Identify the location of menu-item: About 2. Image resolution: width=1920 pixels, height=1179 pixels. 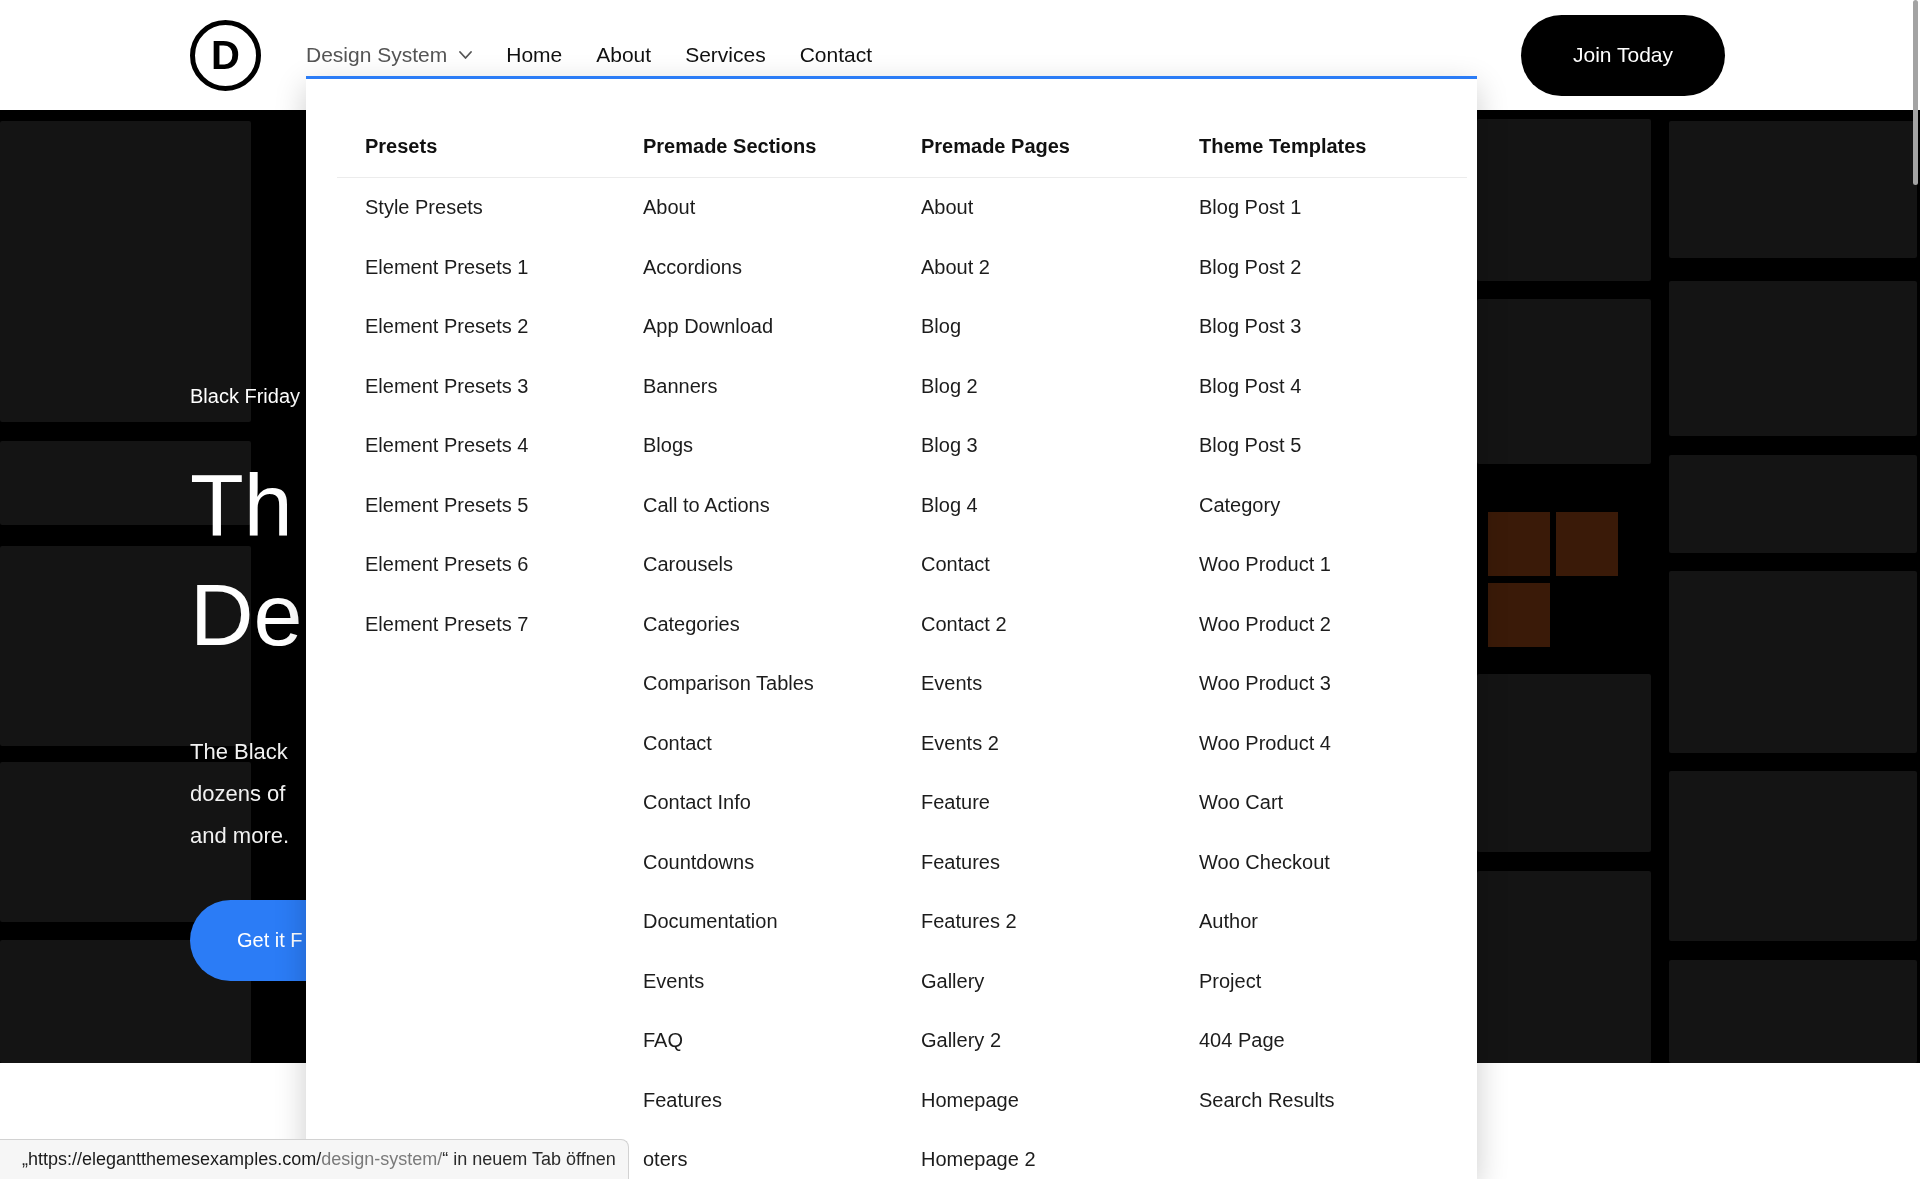
(955, 266).